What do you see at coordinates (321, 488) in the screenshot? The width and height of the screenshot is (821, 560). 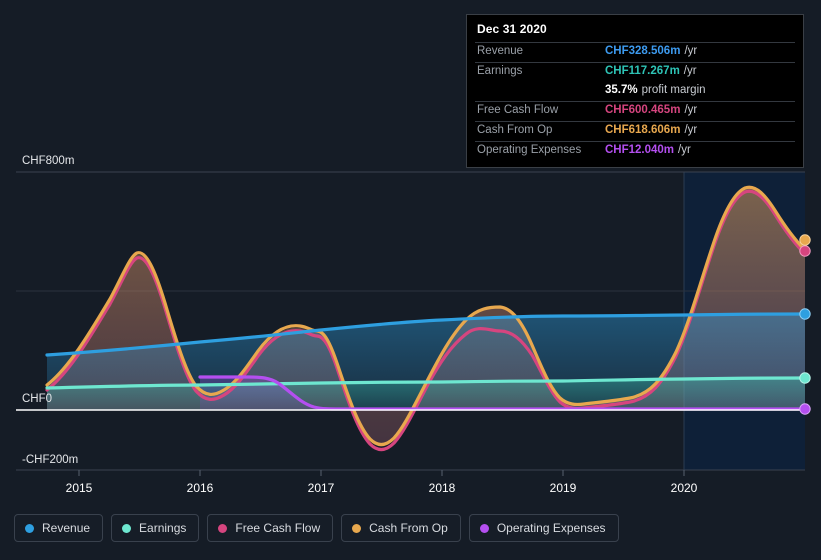 I see `x-axis-label-2017: 2017` at bounding box center [321, 488].